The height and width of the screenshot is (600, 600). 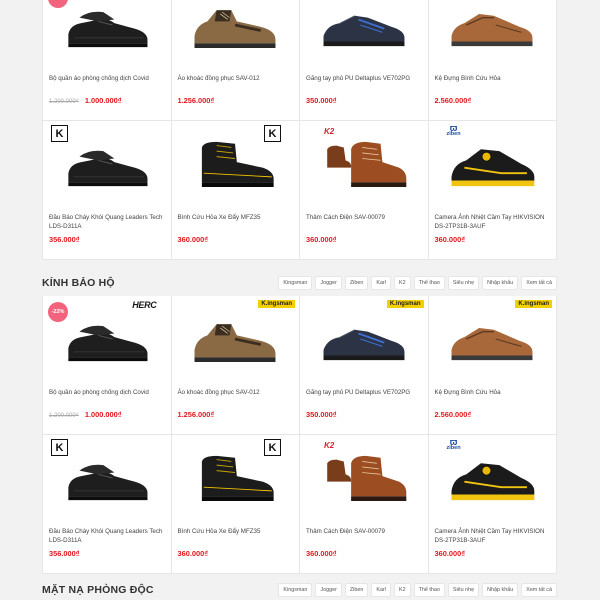 I want to click on price-row: 350.000₫, so click(x=321, y=100).